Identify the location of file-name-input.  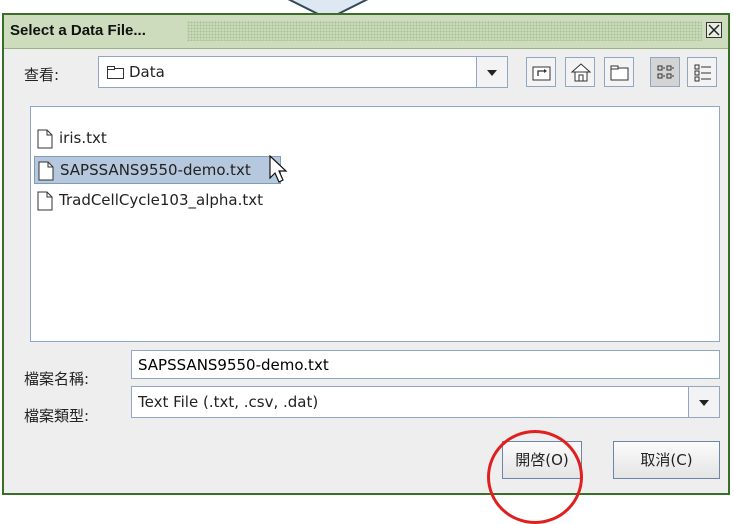
(425, 364).